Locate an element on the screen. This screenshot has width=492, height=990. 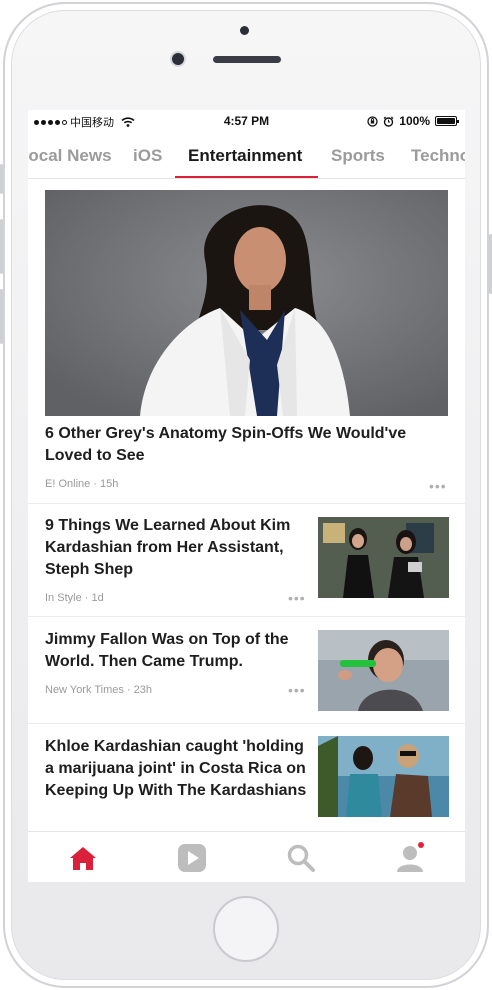
volume-up-button is located at coordinates (1, 246).